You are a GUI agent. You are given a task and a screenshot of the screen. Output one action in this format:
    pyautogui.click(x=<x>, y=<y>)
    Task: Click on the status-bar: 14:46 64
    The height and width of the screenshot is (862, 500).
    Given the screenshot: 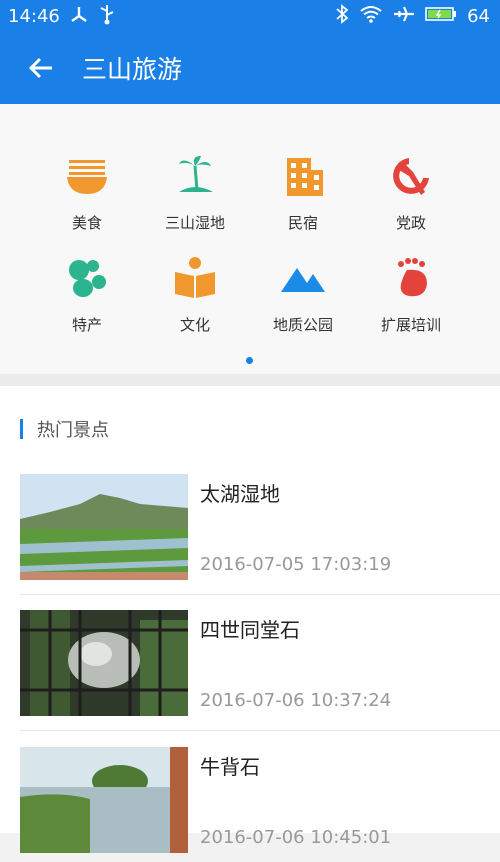 What is the action you would take?
    pyautogui.click(x=250, y=16)
    